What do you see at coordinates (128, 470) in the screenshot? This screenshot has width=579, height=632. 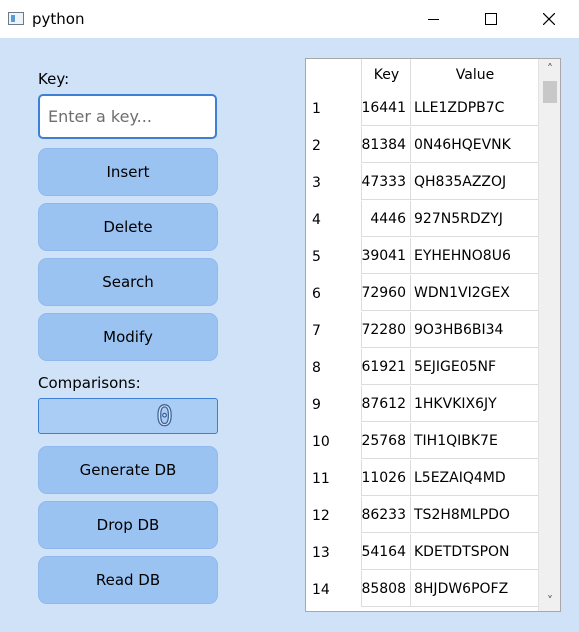 I see `generate-db-button: Generate DB` at bounding box center [128, 470].